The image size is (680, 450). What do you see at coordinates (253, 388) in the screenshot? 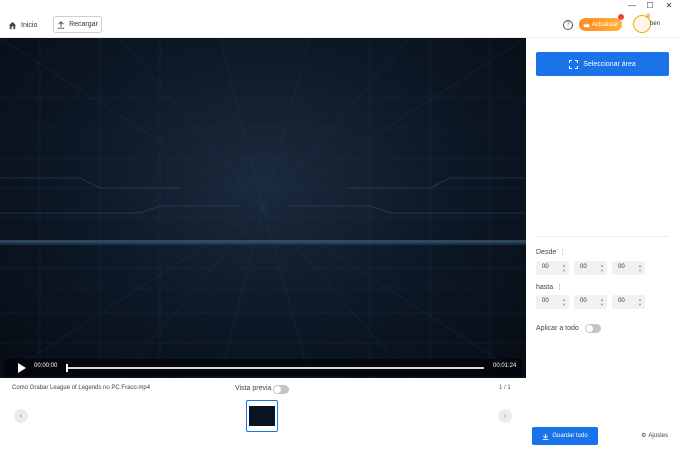
I see `preview-label: Vista previa` at bounding box center [253, 388].